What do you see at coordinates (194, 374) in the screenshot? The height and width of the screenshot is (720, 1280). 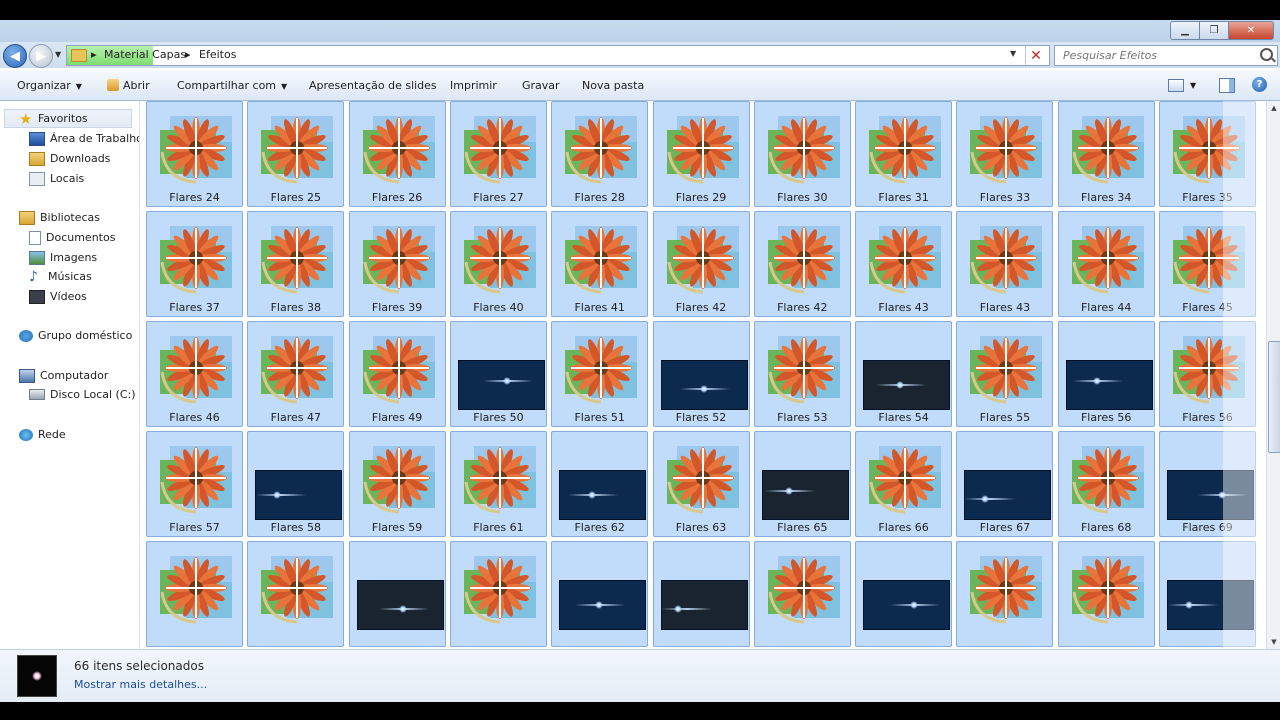 I see `file-item: Flares 46` at bounding box center [194, 374].